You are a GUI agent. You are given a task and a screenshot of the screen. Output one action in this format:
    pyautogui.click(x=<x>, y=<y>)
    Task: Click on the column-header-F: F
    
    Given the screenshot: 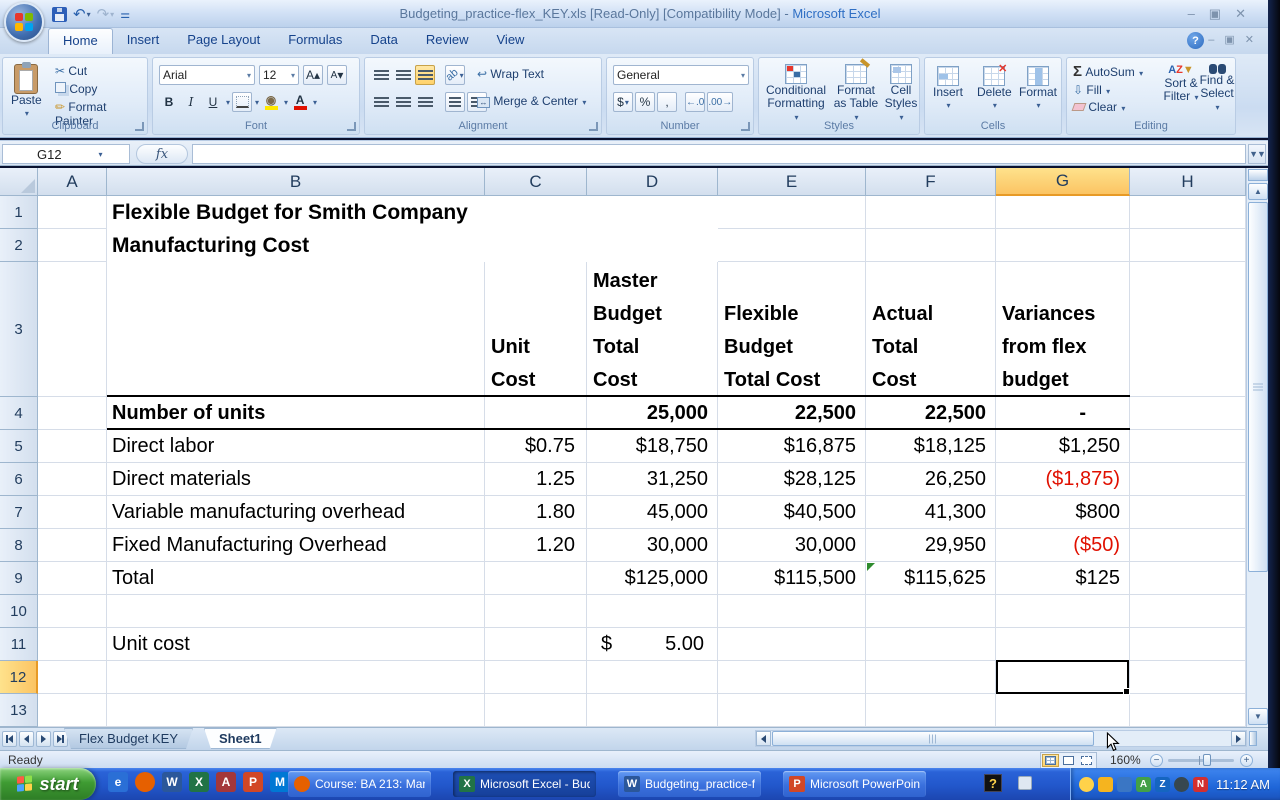 What is the action you would take?
    pyautogui.click(x=931, y=182)
    